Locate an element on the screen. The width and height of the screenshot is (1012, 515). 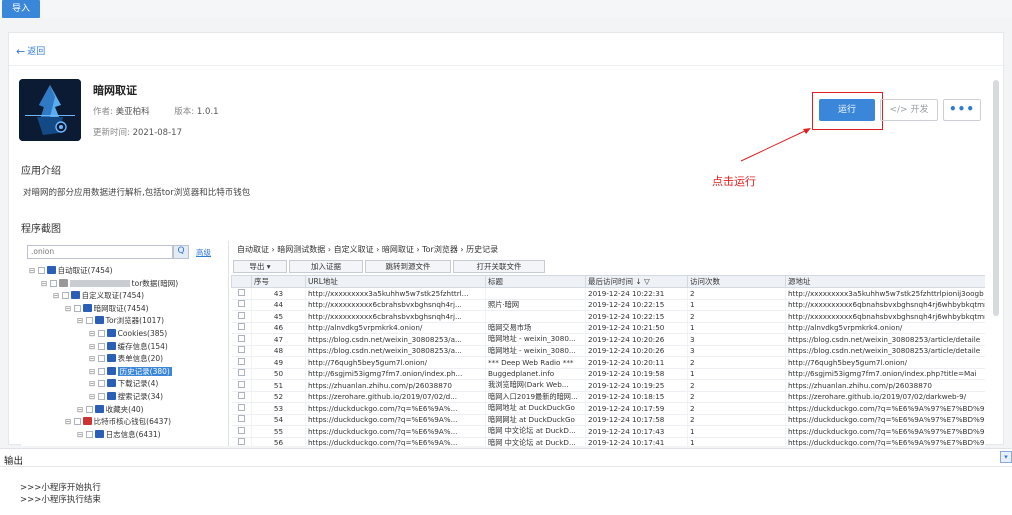
tree-node: ⊟ 日志信息(6431) is located at coordinates (119, 435).